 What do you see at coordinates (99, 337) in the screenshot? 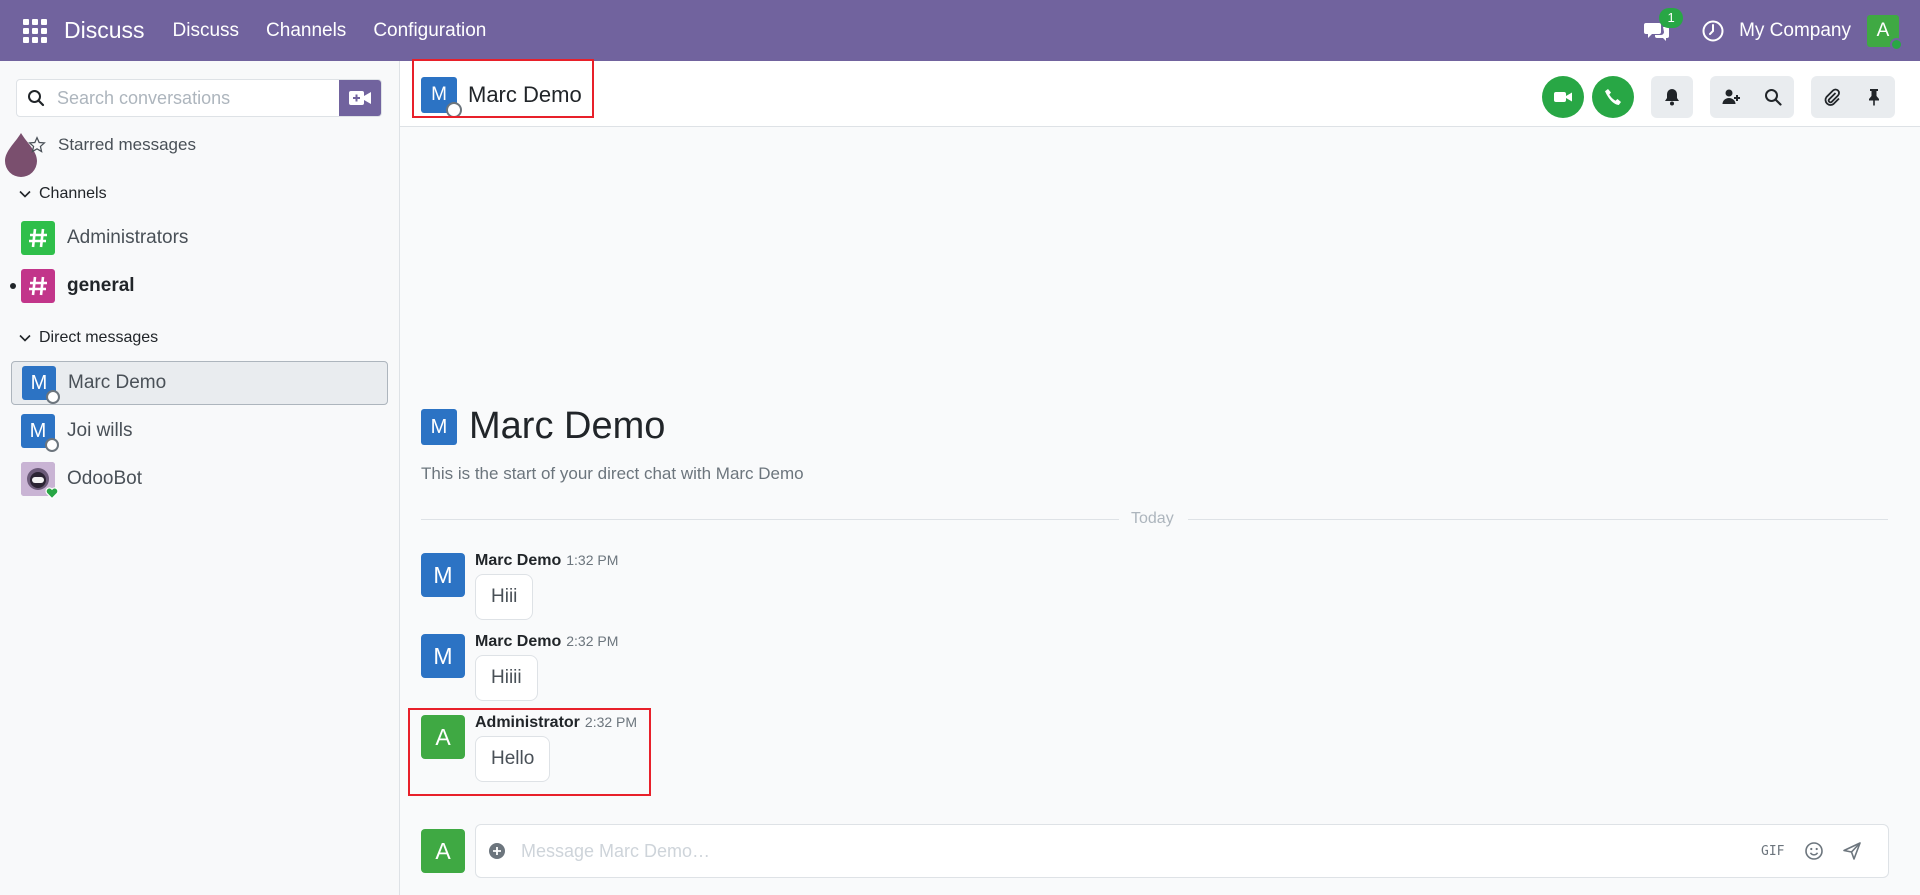
I see `dm-header: Direct messages` at bounding box center [99, 337].